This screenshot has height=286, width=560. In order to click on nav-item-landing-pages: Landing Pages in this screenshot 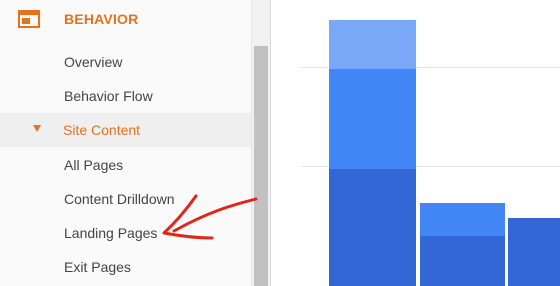, I will do `click(125, 233)`.